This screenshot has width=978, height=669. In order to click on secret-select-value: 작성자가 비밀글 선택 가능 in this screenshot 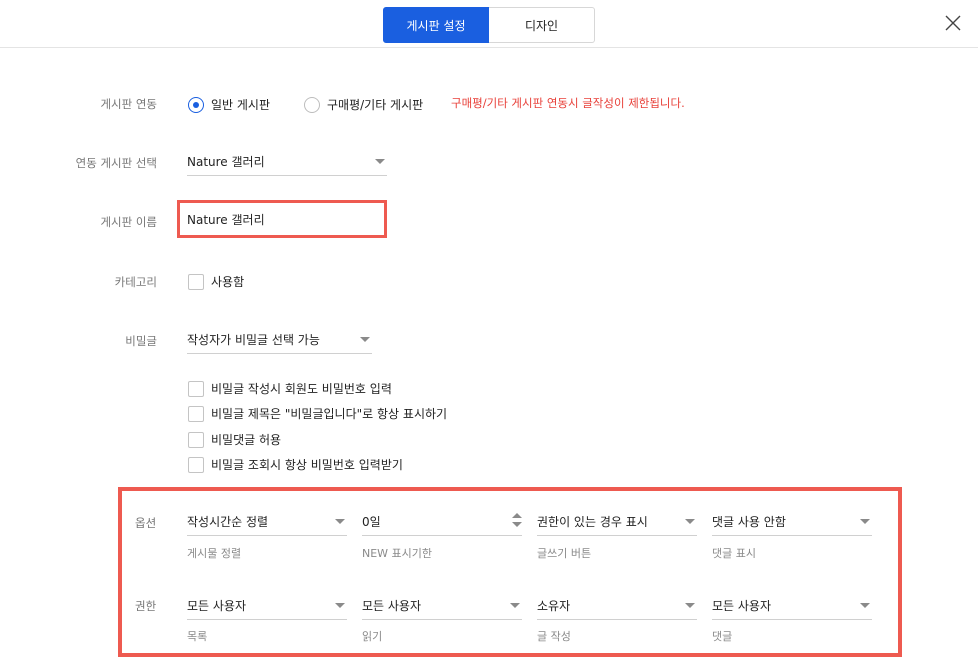, I will do `click(253, 340)`.